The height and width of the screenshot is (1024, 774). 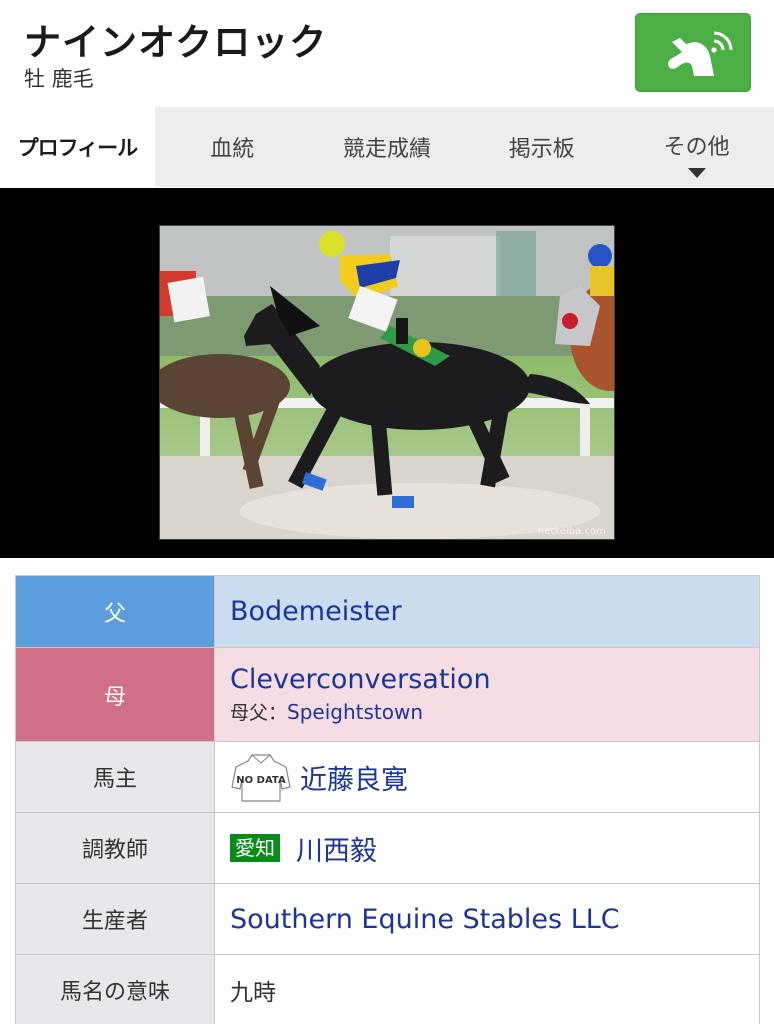 I want to click on horse-head-rss-icon, so click(x=700, y=53).